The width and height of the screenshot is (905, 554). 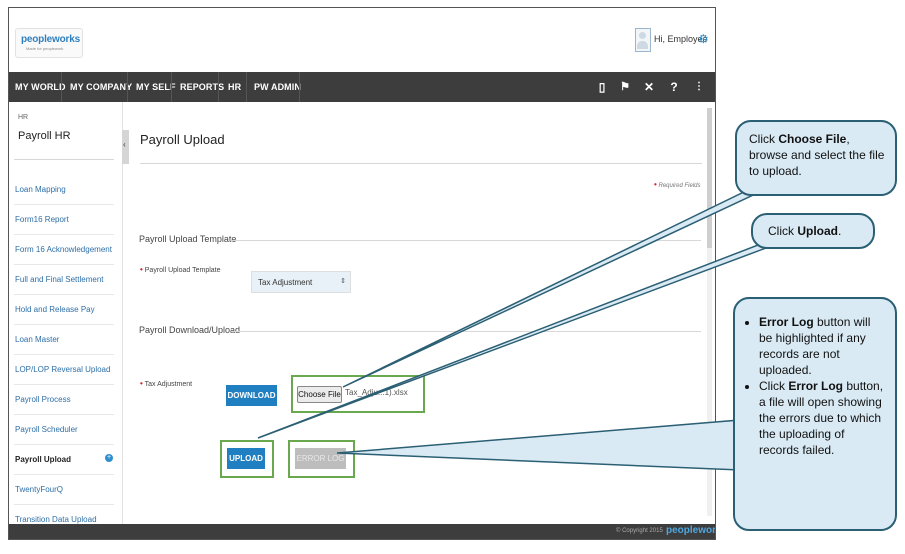 I want to click on sidebar-item-form16-acknowledgement: Form 16 Acknowledgement, so click(x=64, y=249).